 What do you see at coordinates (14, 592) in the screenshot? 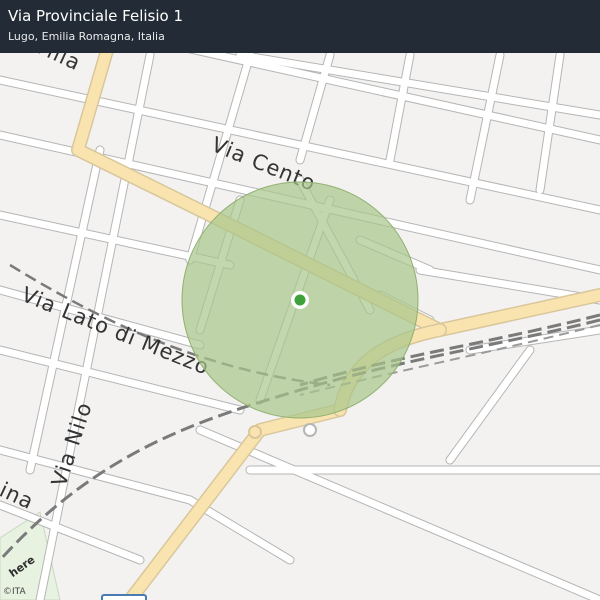
I see `map-copyright: ©ITA` at bounding box center [14, 592].